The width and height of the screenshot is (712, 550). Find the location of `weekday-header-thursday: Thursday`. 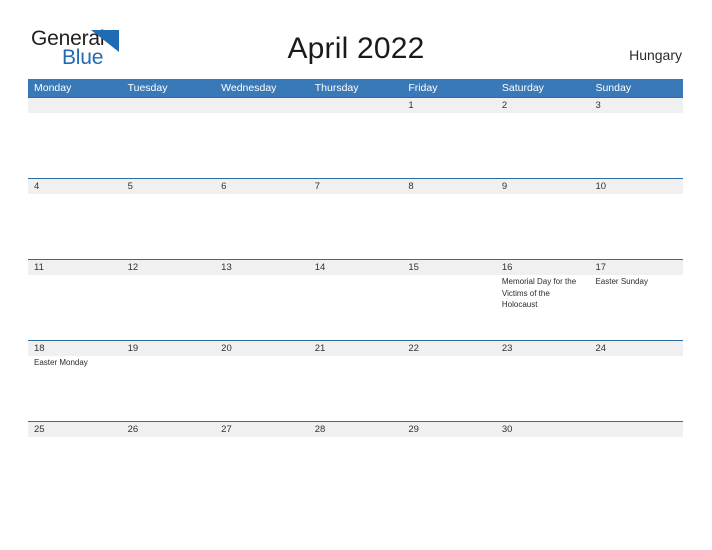

weekday-header-thursday: Thursday is located at coordinates (336, 88).